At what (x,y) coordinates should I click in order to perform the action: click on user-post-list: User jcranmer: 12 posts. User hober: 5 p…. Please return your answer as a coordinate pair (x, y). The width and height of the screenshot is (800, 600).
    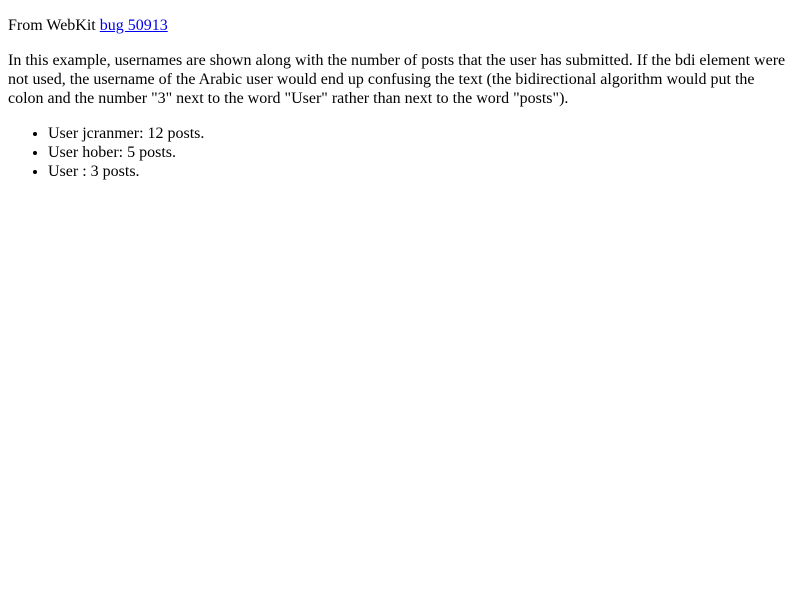
    Looking at the image, I should click on (400, 152).